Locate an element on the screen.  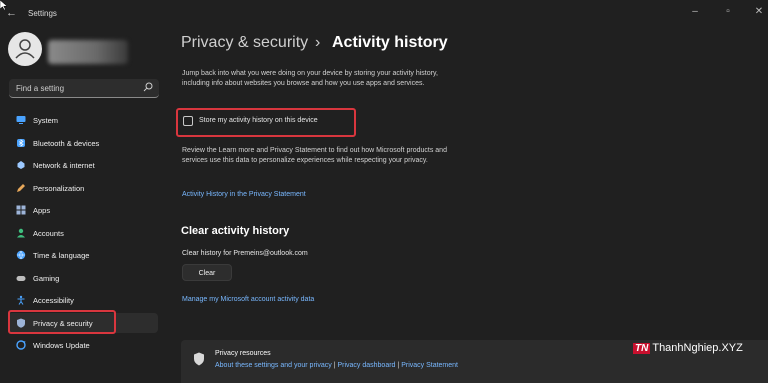
watermark: TN ThanhNghiep.XYZ is located at coordinates (688, 348).